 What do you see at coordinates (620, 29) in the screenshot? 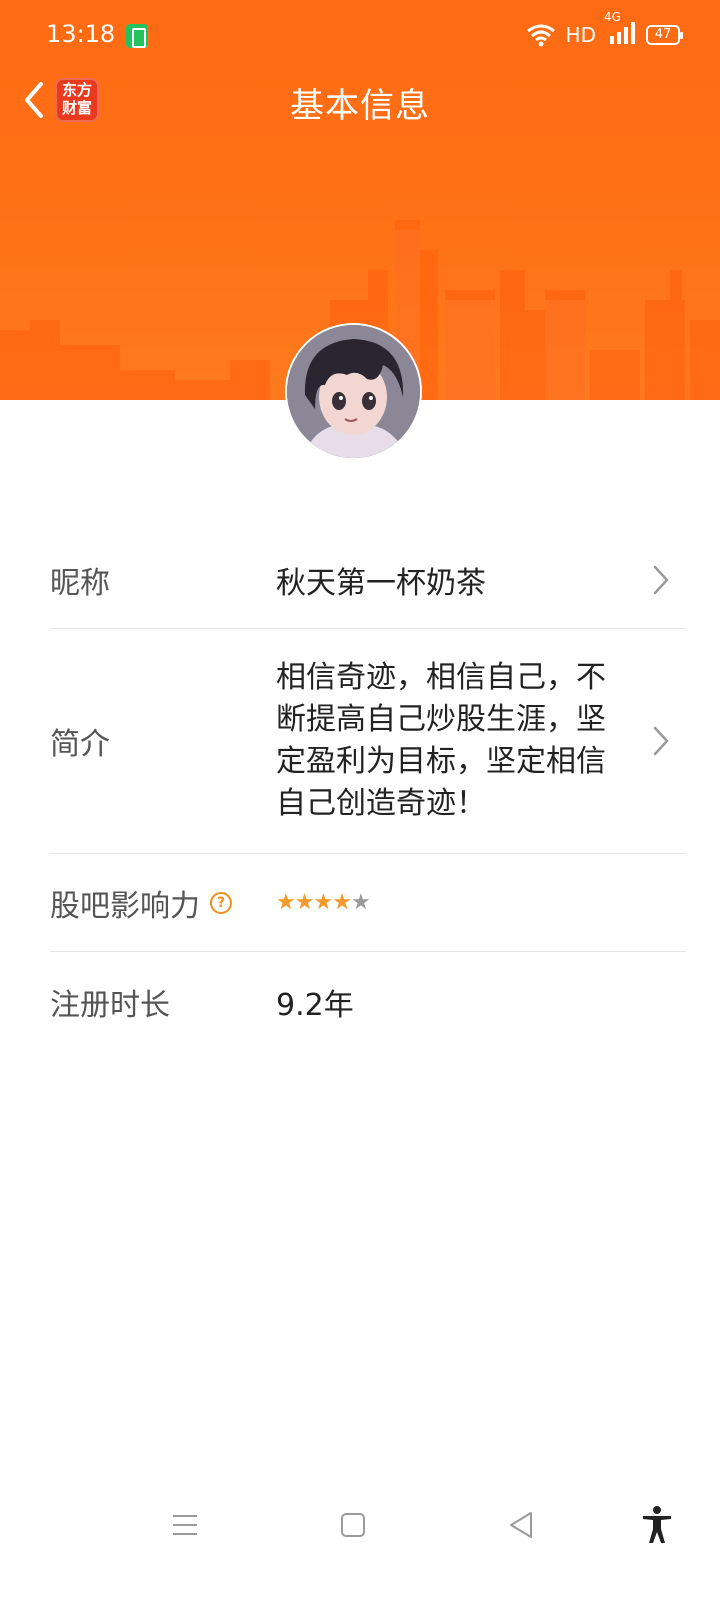
I see `cellular-signal: 4G` at bounding box center [620, 29].